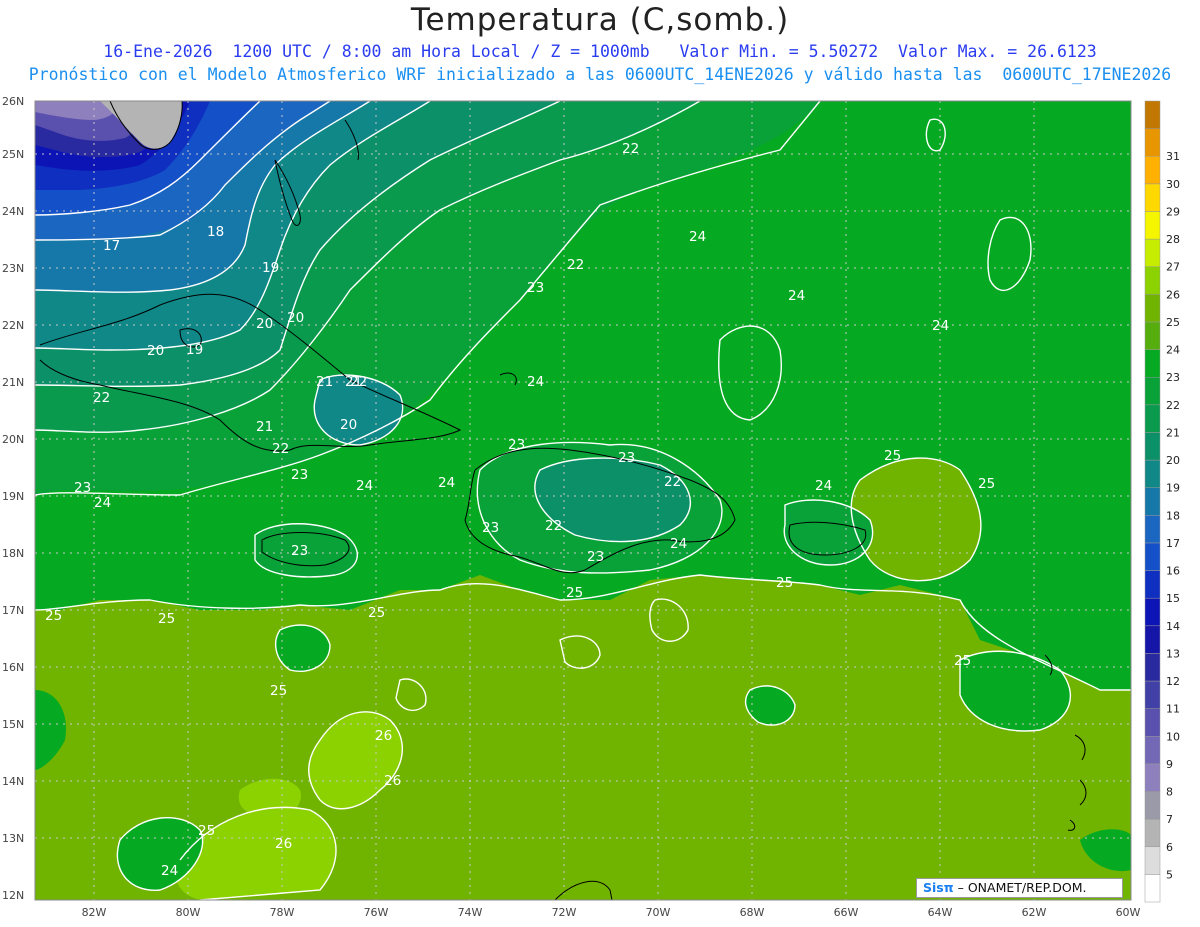 The height and width of the screenshot is (927, 1200). I want to click on lat-tick-label: 22N, so click(13, 325).